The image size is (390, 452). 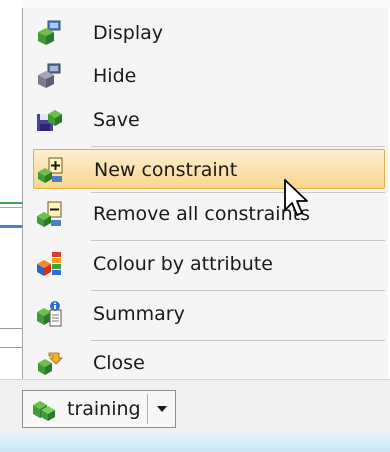 What do you see at coordinates (104, 409) in the screenshot?
I see `taskbar-button-label: training` at bounding box center [104, 409].